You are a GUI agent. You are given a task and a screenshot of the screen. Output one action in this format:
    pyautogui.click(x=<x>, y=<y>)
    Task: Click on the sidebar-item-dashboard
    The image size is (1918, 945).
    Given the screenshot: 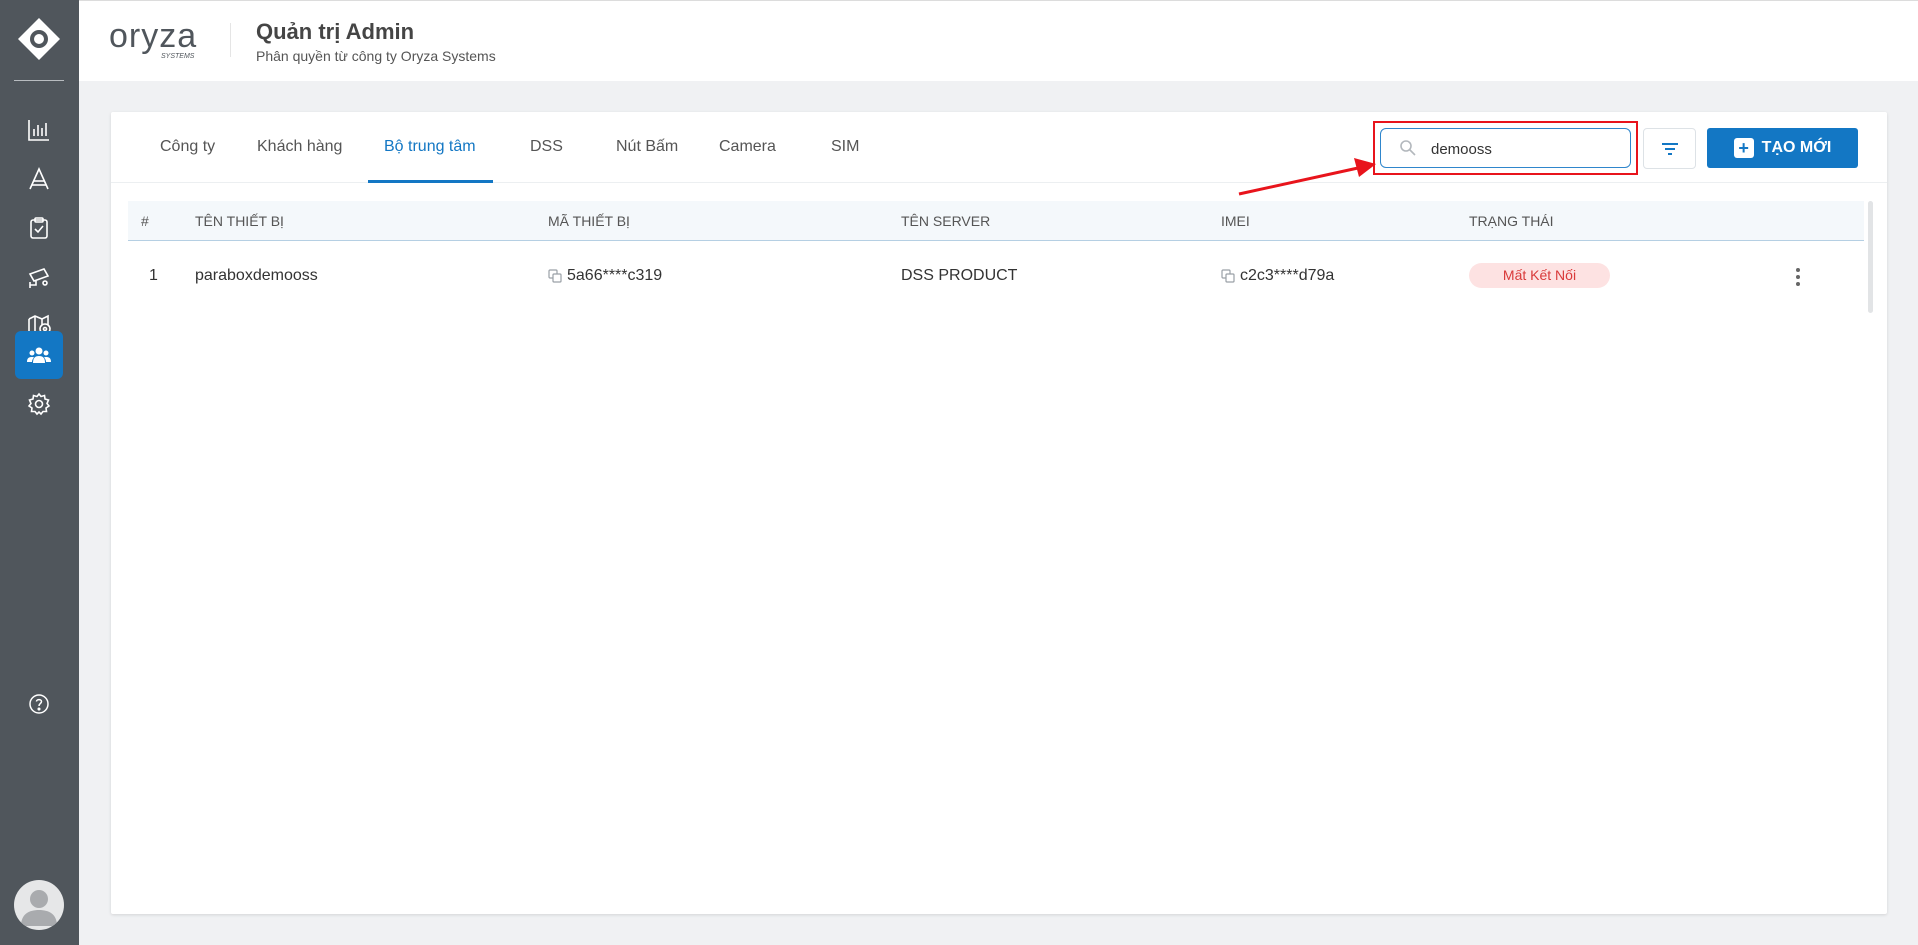 What is the action you would take?
    pyautogui.click(x=39, y=130)
    